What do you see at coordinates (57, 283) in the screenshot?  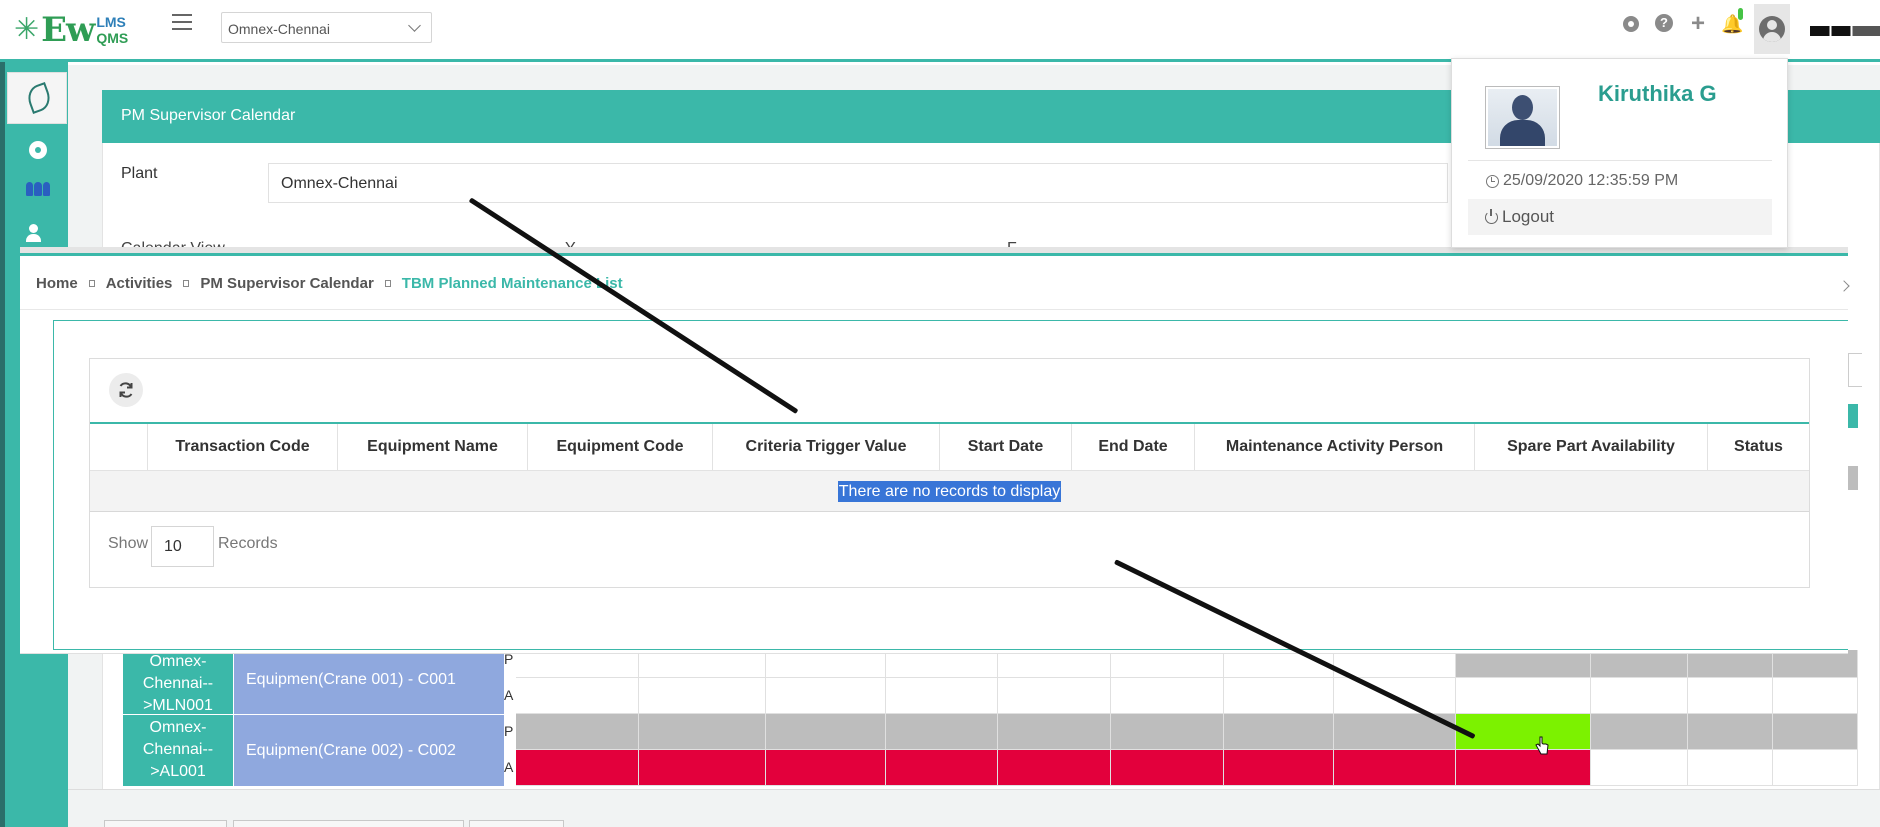 I see `breadcrumb-home: Home` at bounding box center [57, 283].